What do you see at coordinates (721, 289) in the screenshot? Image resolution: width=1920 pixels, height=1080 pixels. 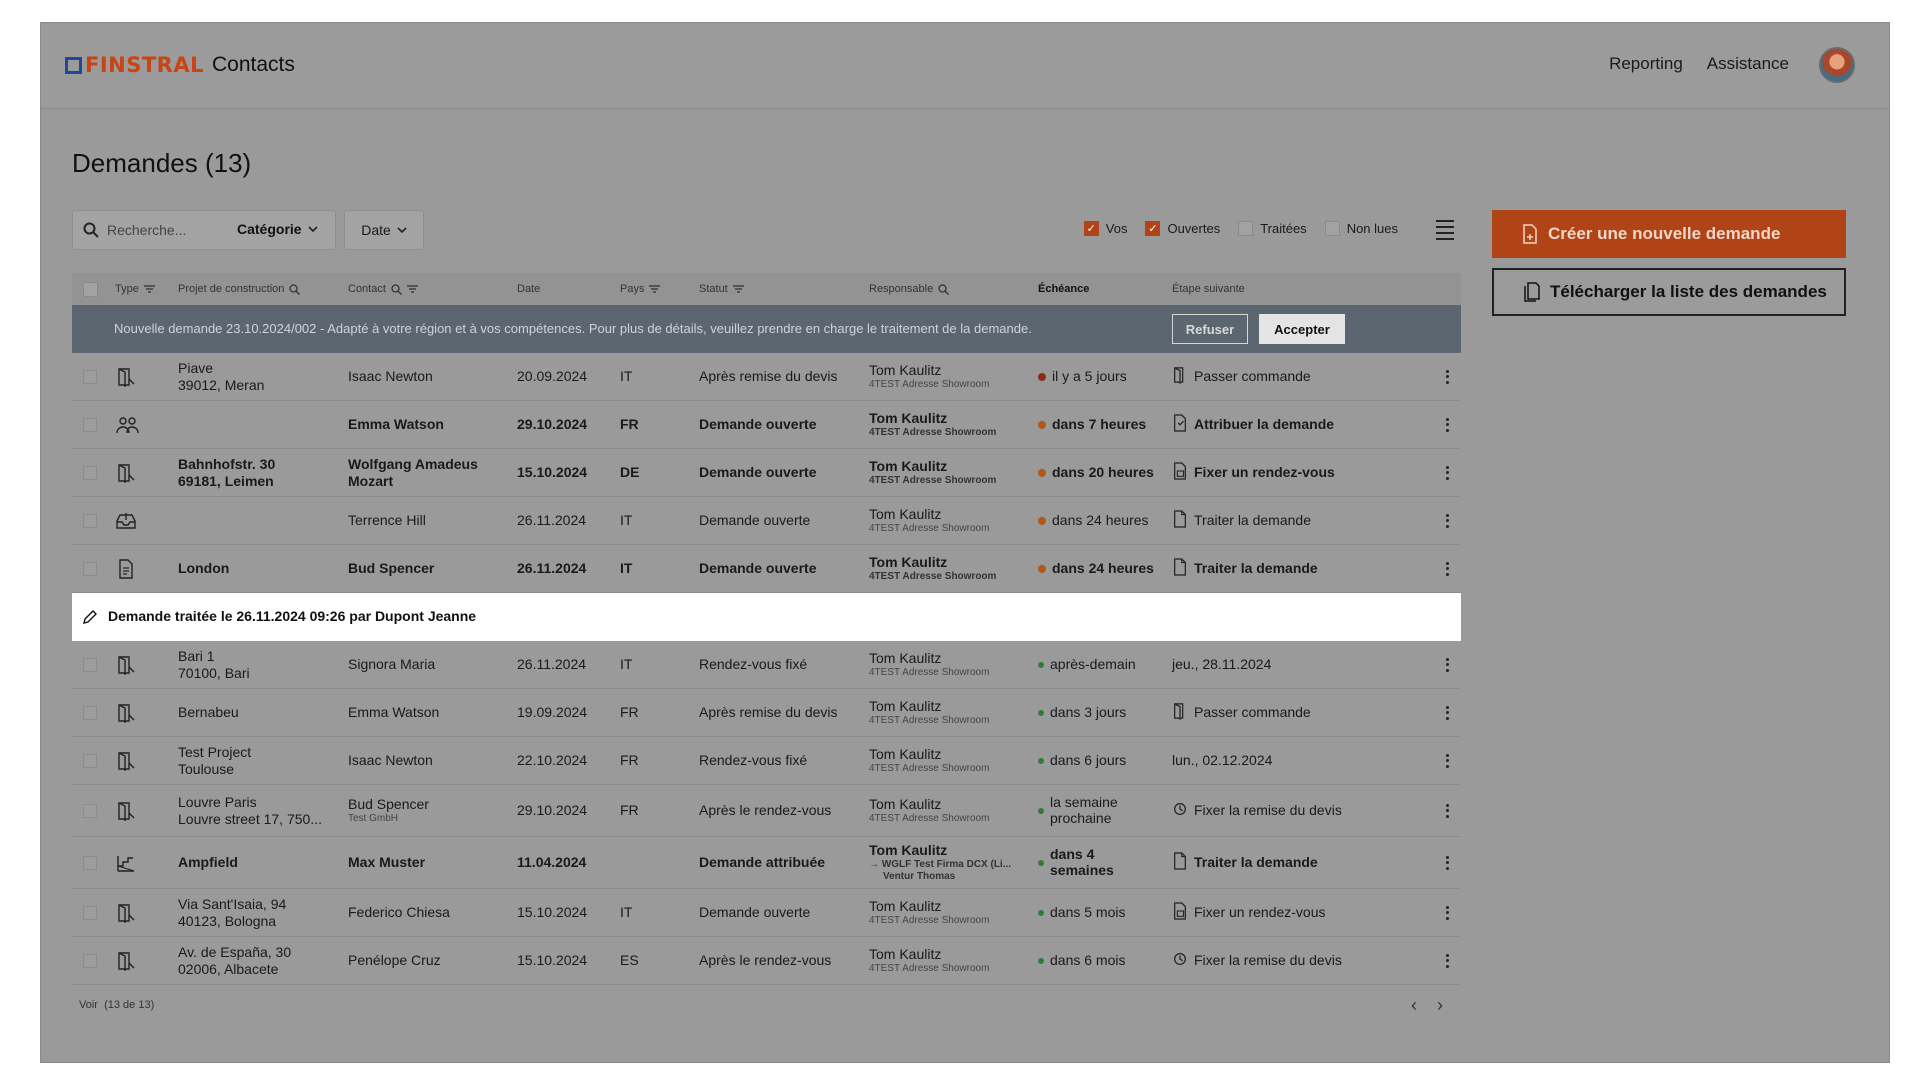 I see `col-status: Statut` at bounding box center [721, 289].